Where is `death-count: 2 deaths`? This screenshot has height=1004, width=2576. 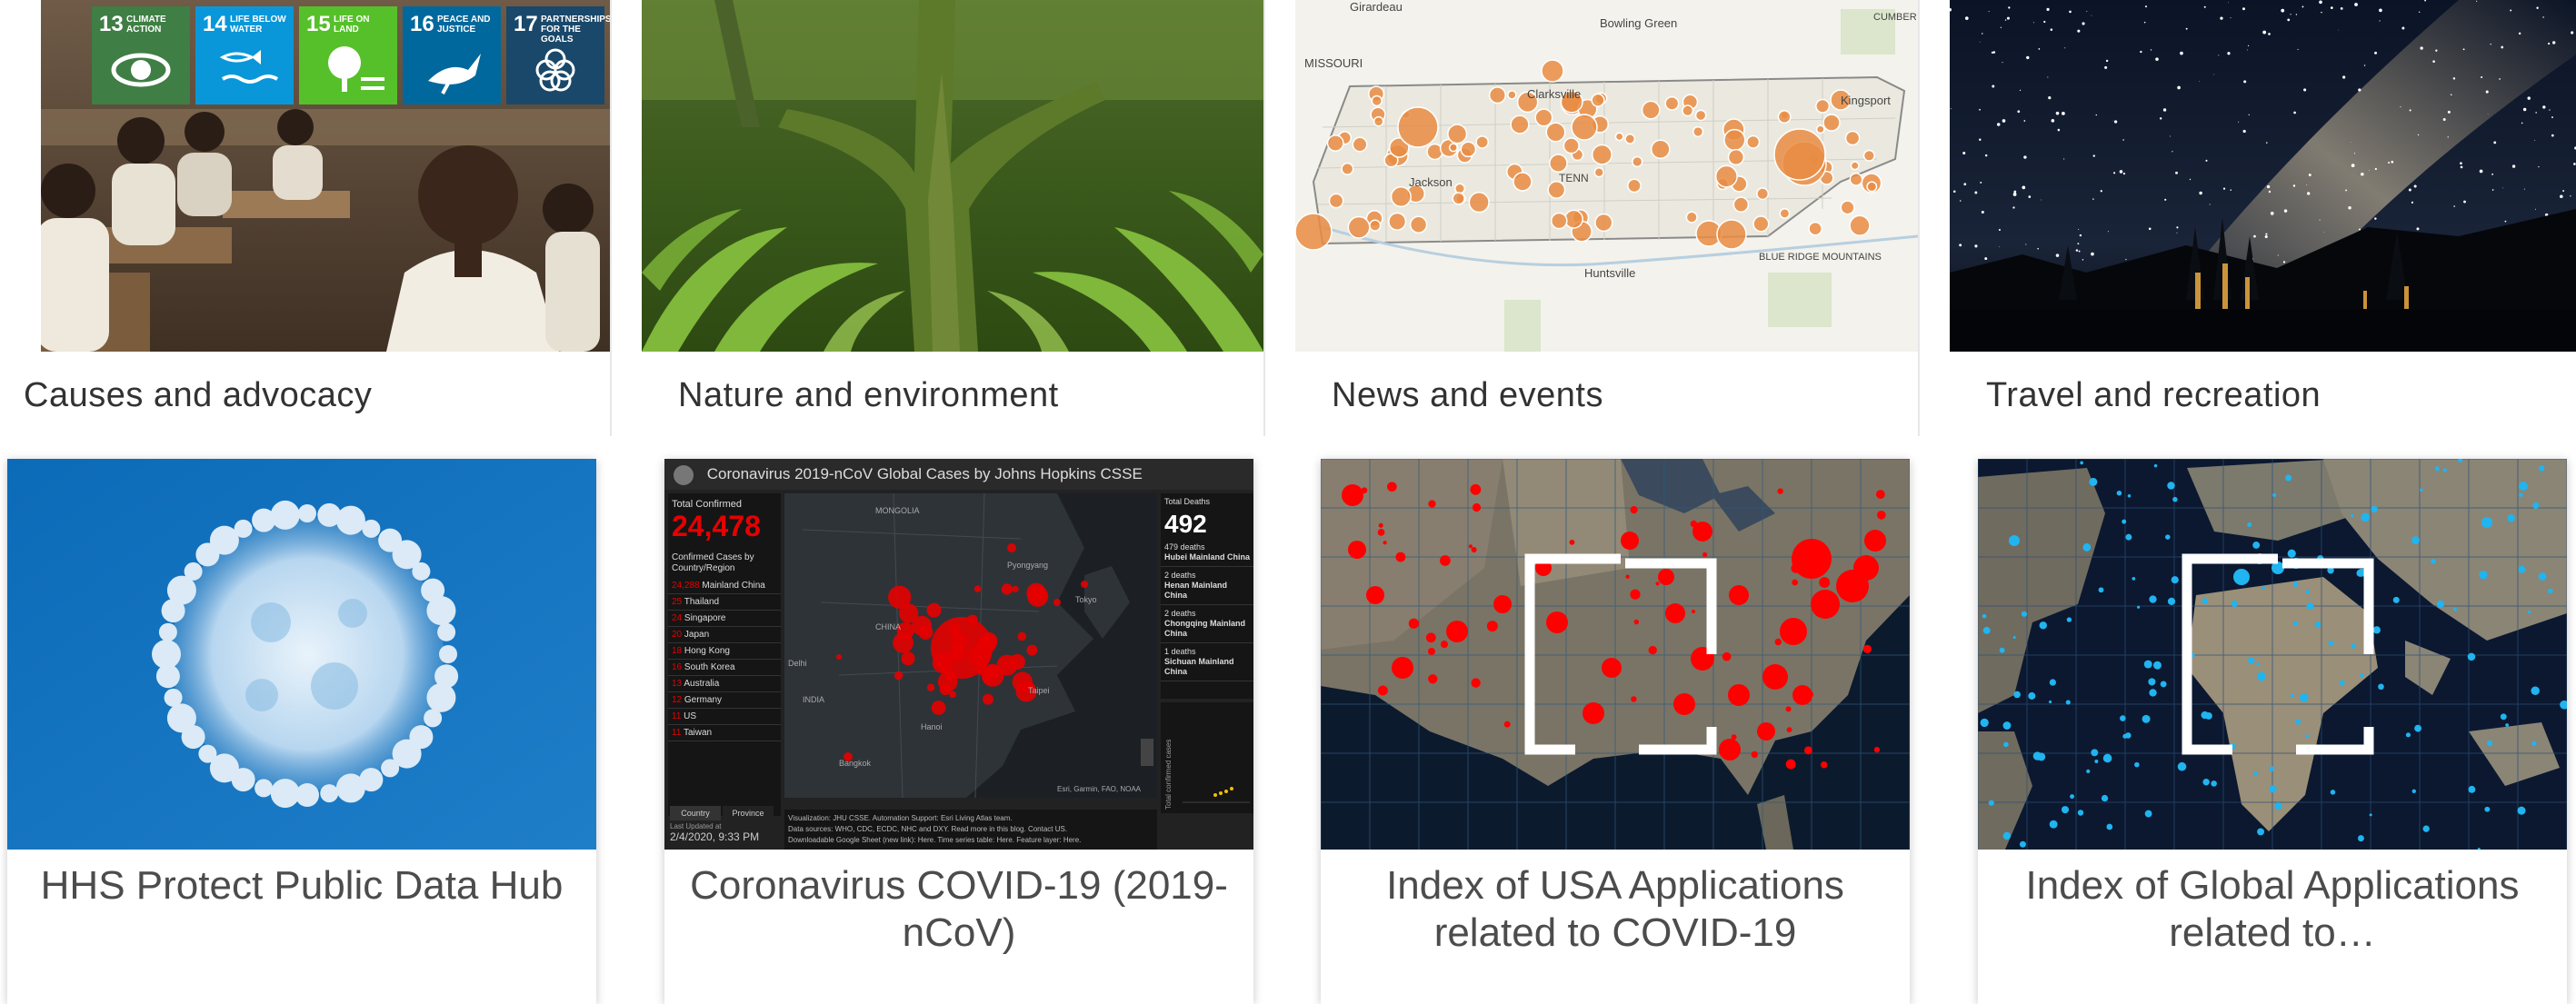 death-count: 2 deaths is located at coordinates (1180, 575).